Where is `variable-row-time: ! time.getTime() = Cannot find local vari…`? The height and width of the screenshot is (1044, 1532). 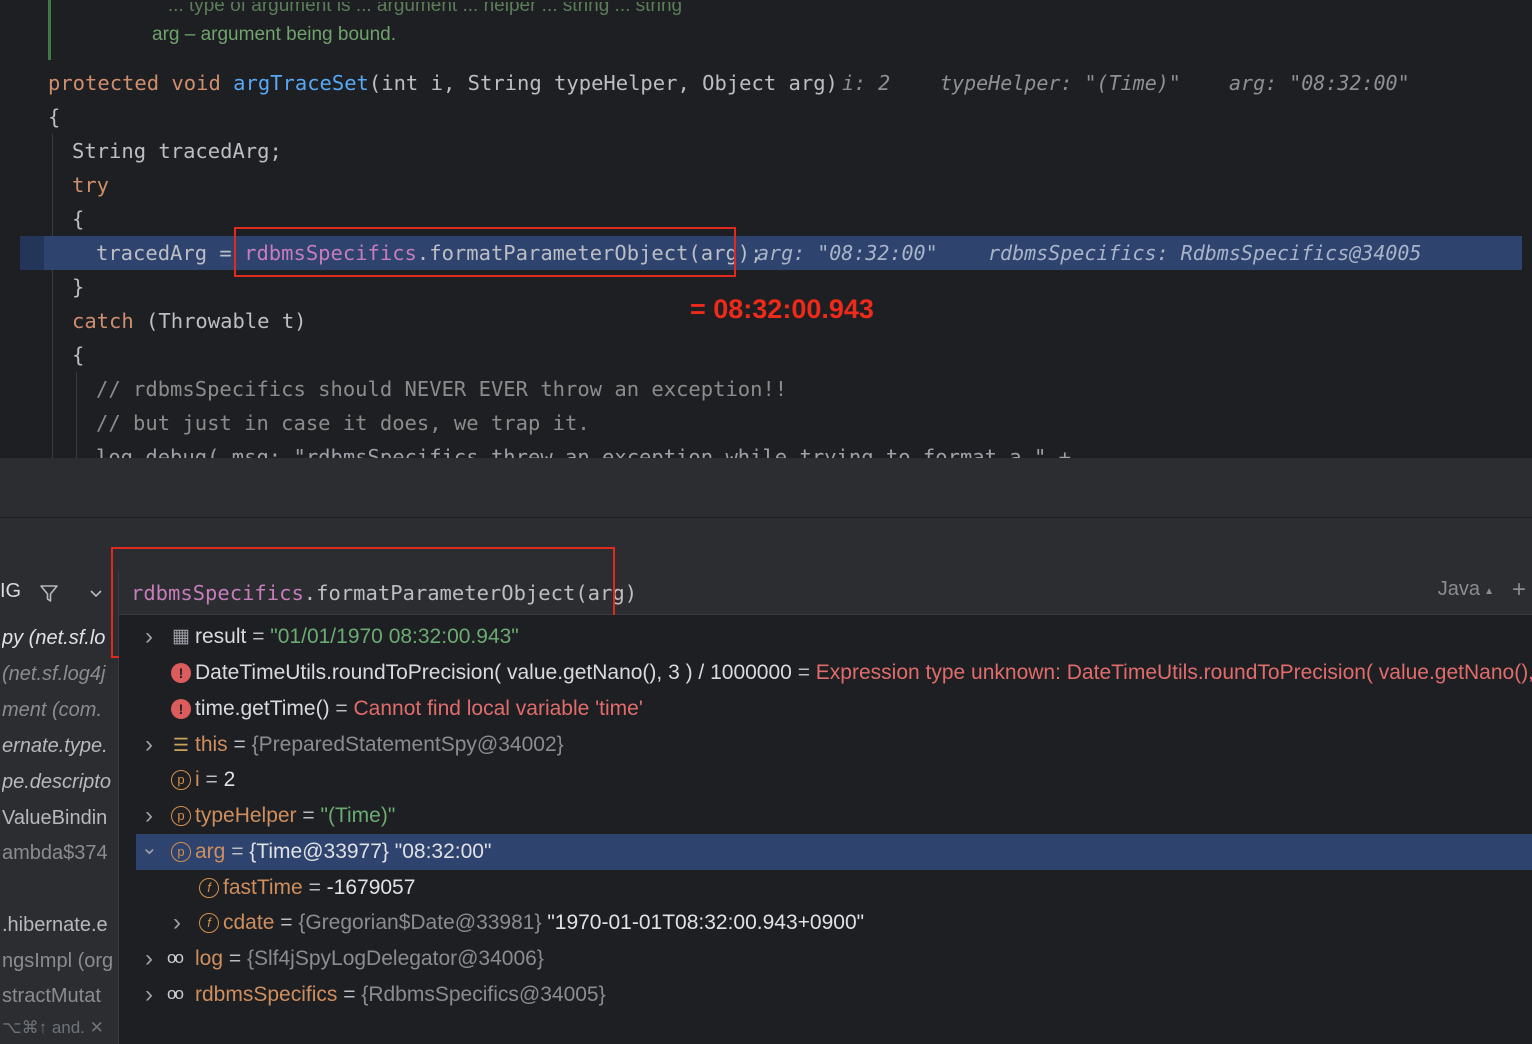 variable-row-time: ! time.getTime() = Cannot find local vari… is located at coordinates (825, 709).